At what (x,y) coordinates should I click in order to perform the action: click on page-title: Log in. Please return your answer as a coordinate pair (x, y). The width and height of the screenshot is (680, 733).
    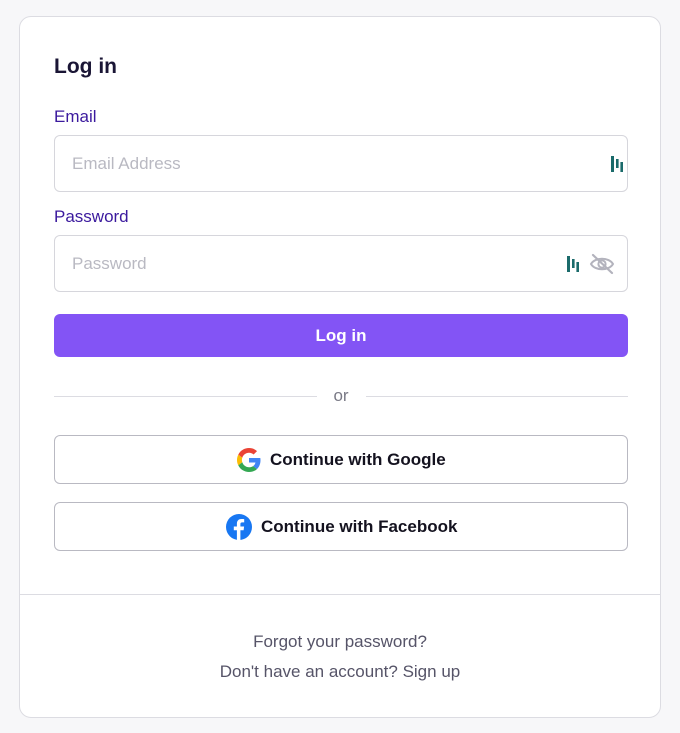
    Looking at the image, I should click on (85, 66).